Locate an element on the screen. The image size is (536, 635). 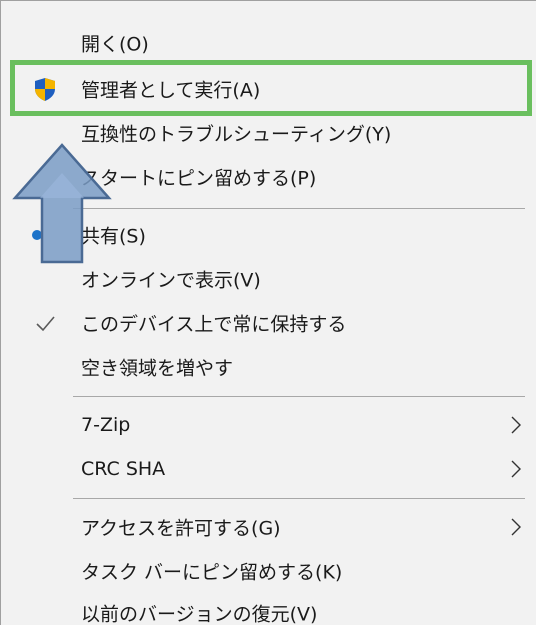
menu-item-label: スタートにピン留めする(P) is located at coordinates (199, 178).